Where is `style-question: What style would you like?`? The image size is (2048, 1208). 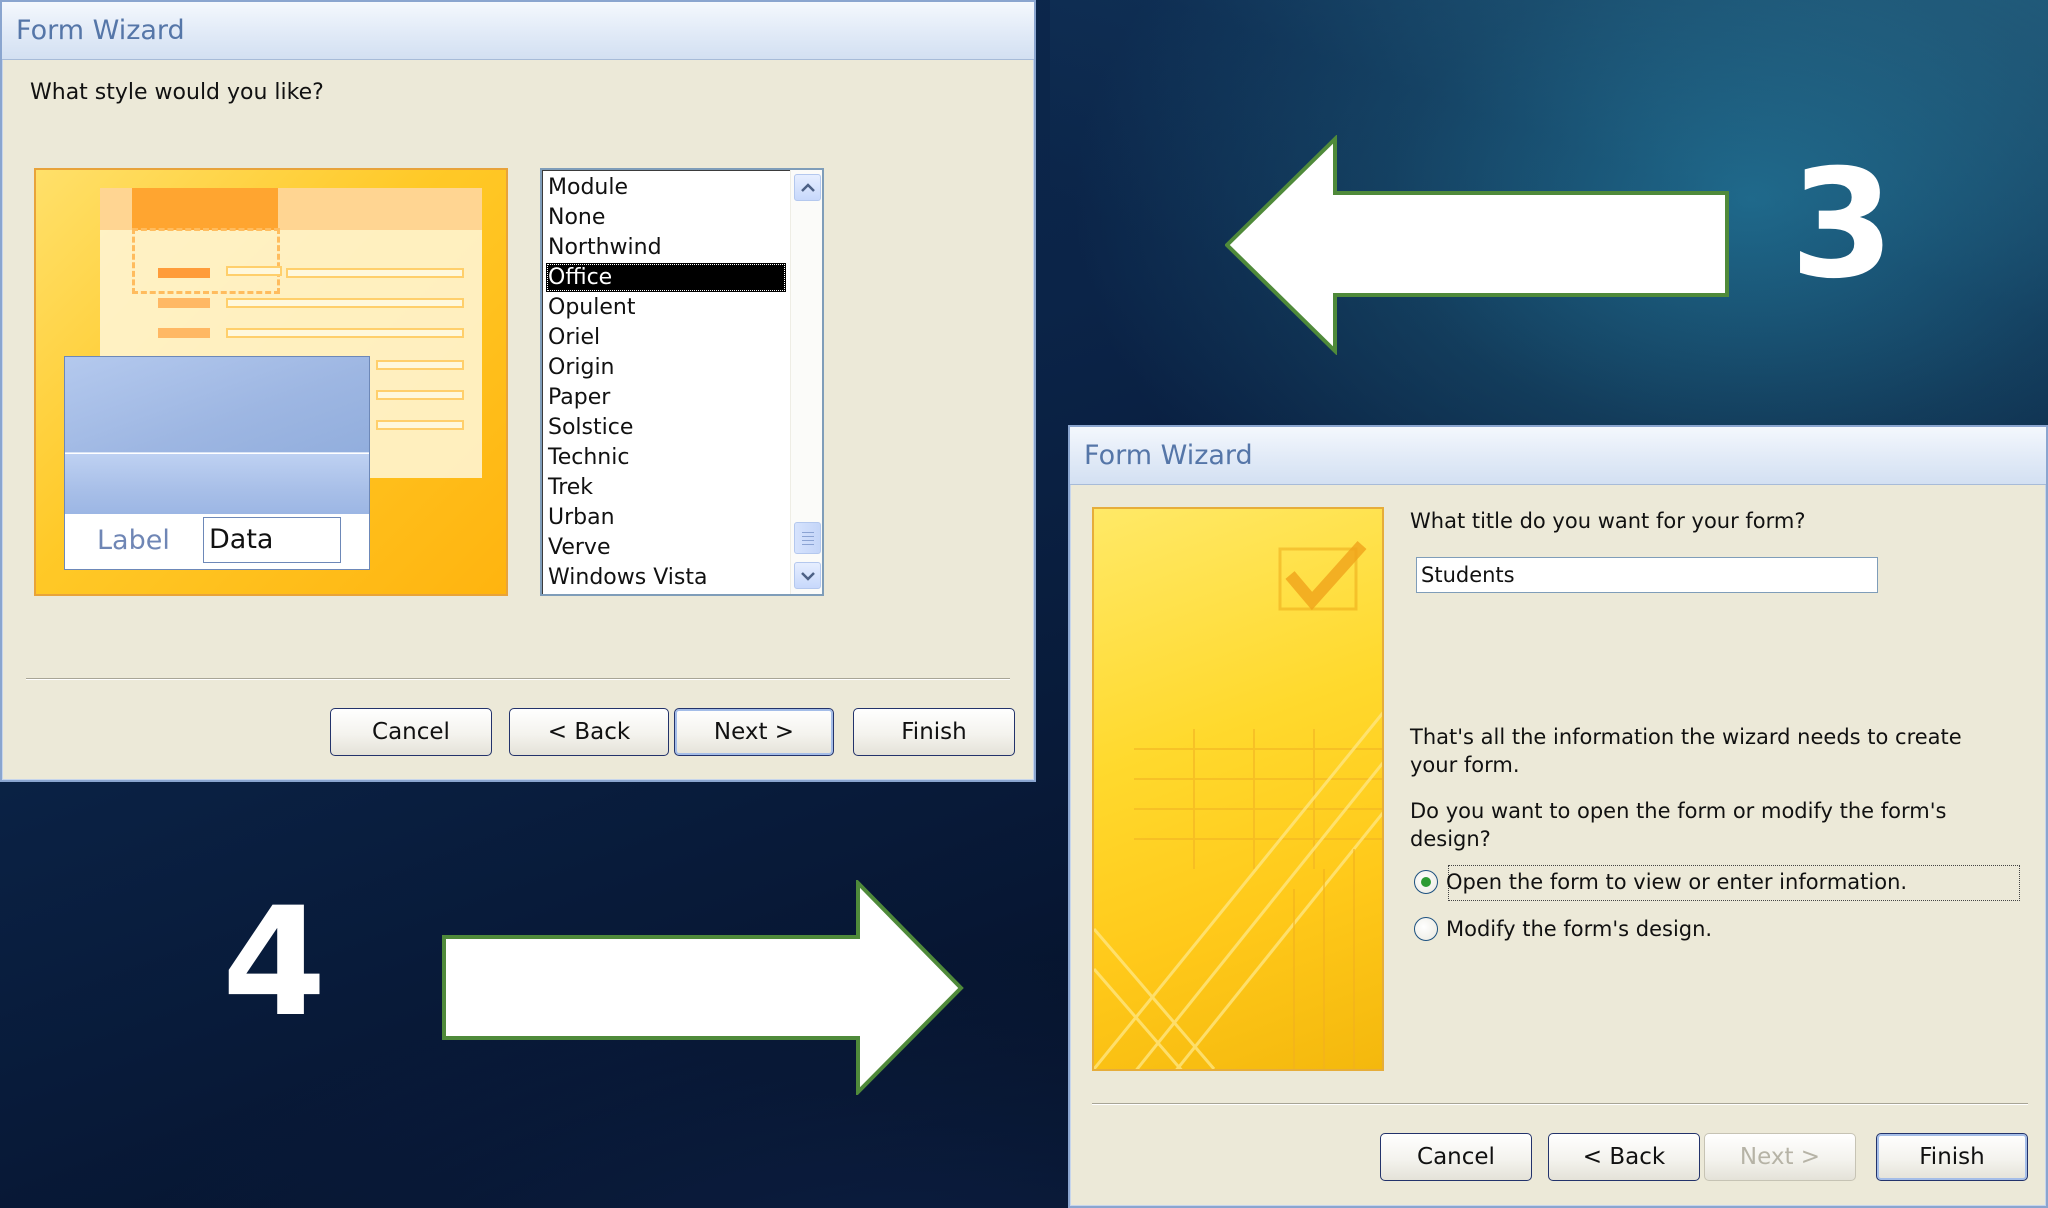 style-question: What style would you like? is located at coordinates (177, 92).